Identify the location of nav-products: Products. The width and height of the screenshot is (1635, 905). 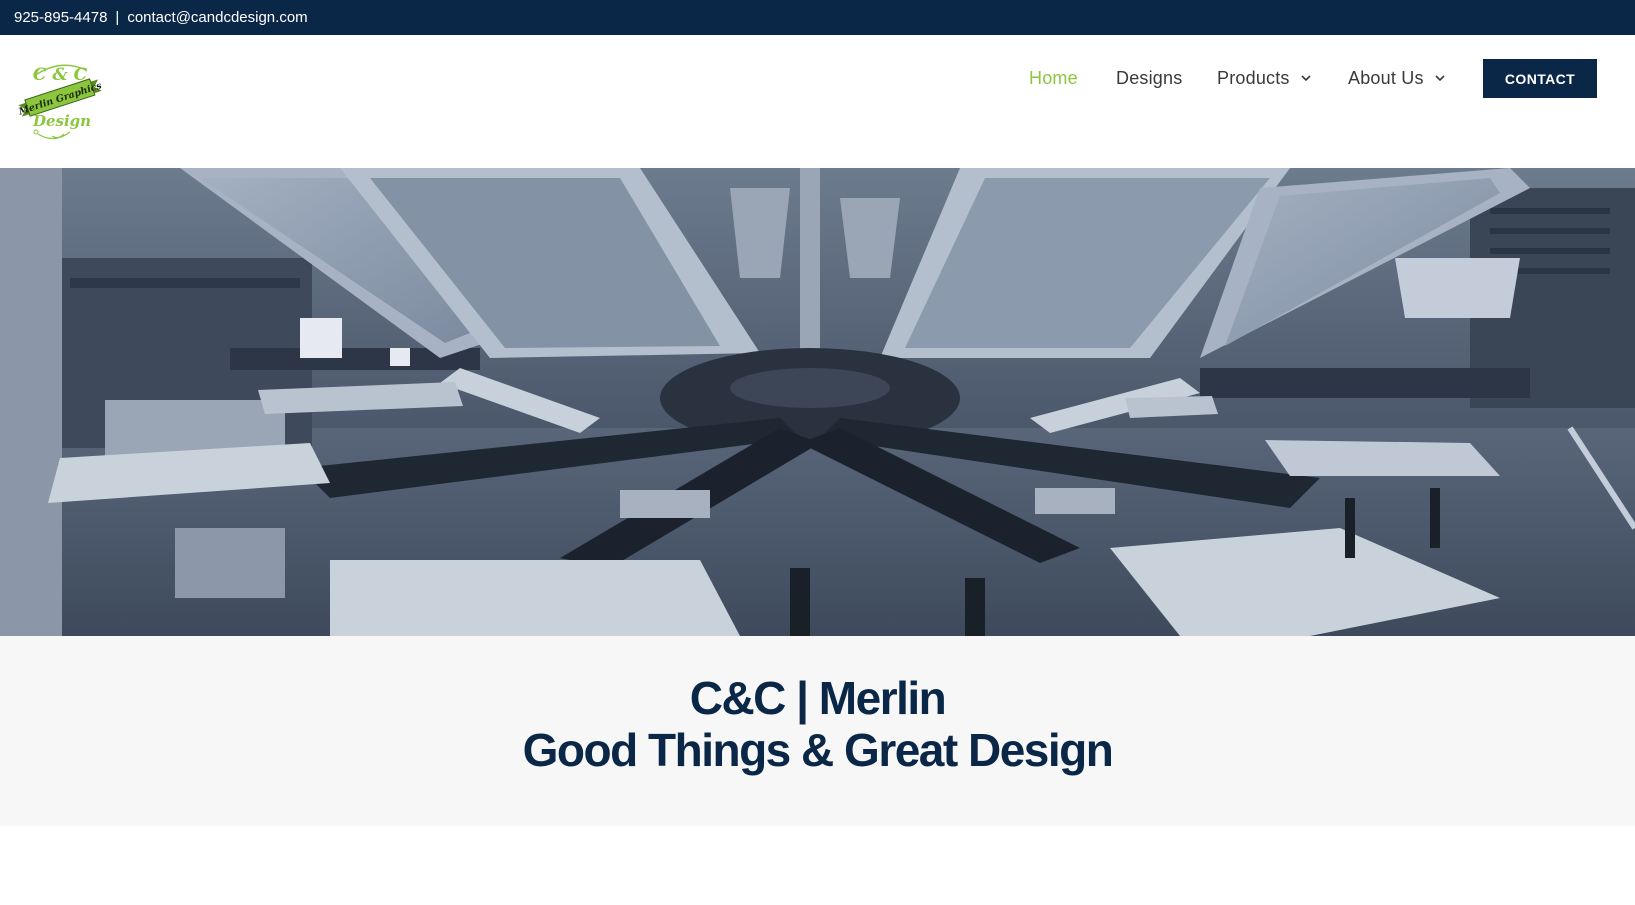
(1264, 78).